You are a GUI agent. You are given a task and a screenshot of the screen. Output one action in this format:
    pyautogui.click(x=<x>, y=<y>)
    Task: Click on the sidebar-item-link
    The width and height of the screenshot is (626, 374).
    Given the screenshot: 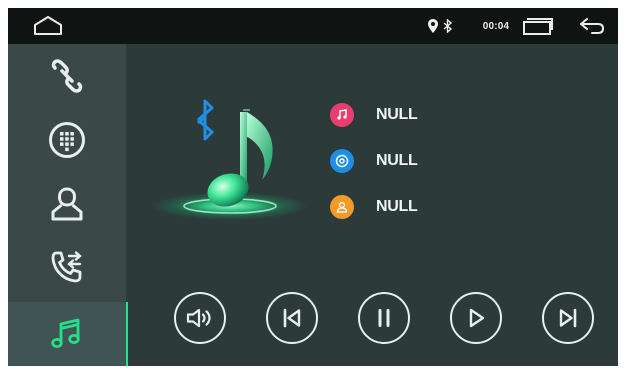 What is the action you would take?
    pyautogui.click(x=67, y=76)
    